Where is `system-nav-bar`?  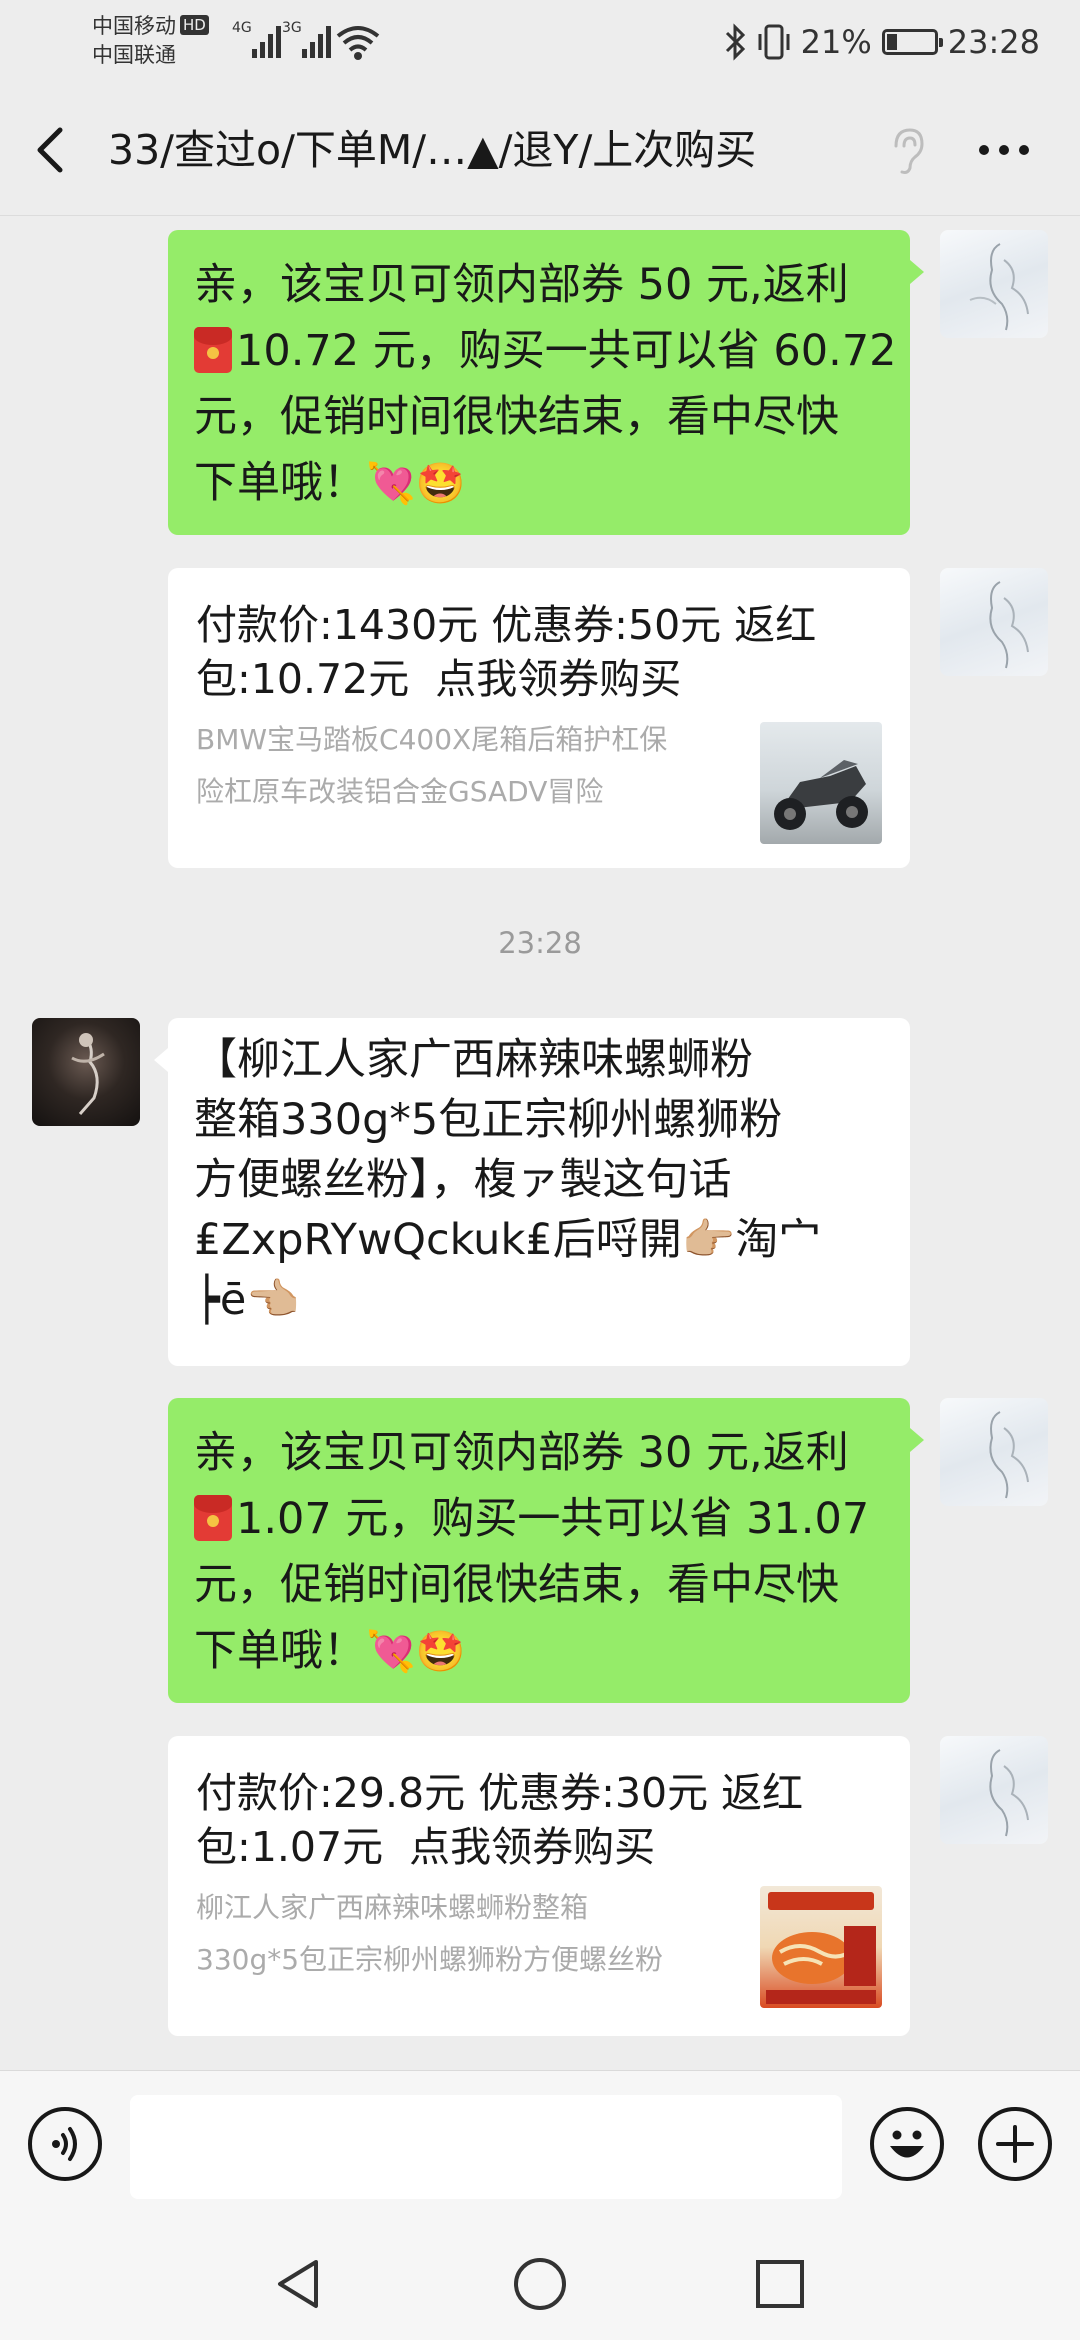
system-nav-bar is located at coordinates (540, 2281).